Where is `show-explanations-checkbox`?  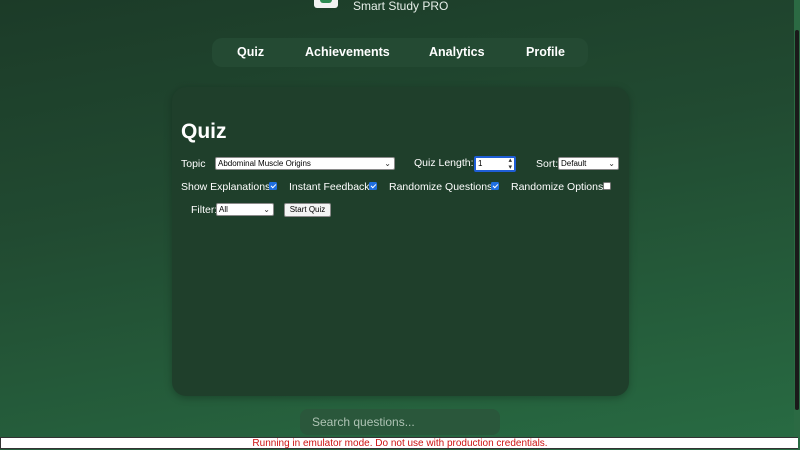 show-explanations-checkbox is located at coordinates (273, 186).